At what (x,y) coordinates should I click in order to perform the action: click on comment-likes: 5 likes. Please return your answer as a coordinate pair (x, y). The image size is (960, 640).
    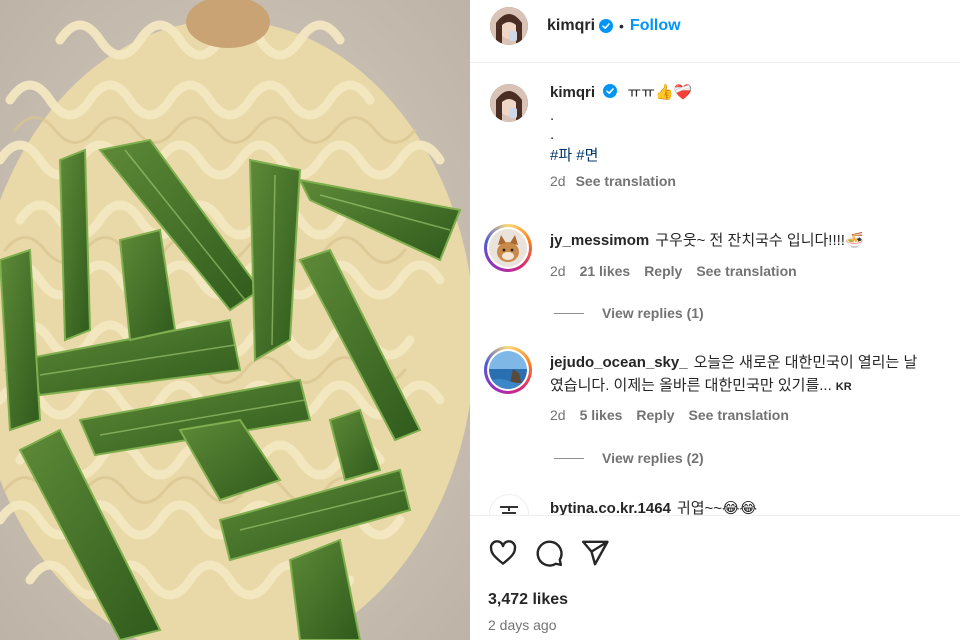
    Looking at the image, I should click on (601, 415).